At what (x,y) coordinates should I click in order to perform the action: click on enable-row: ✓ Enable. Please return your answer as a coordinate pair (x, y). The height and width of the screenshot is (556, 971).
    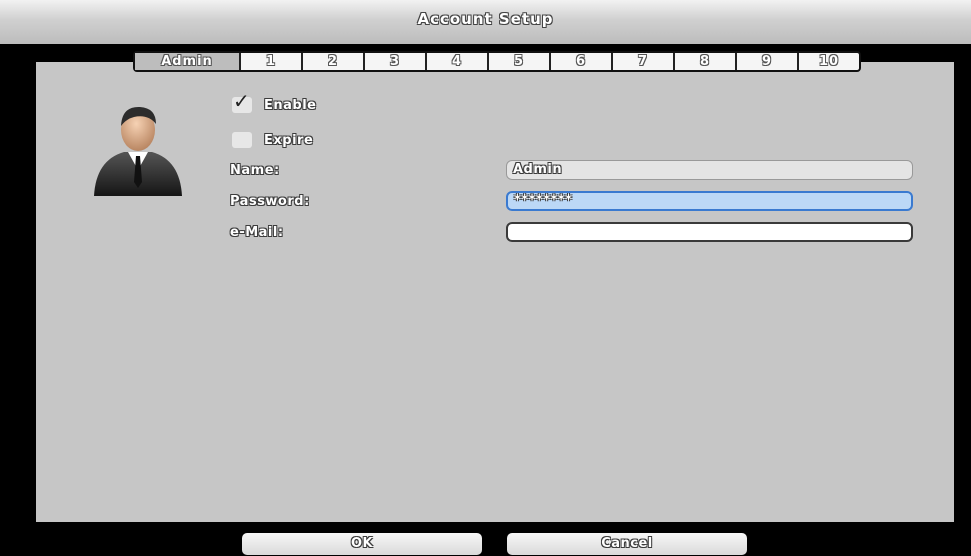
    Looking at the image, I should click on (274, 101).